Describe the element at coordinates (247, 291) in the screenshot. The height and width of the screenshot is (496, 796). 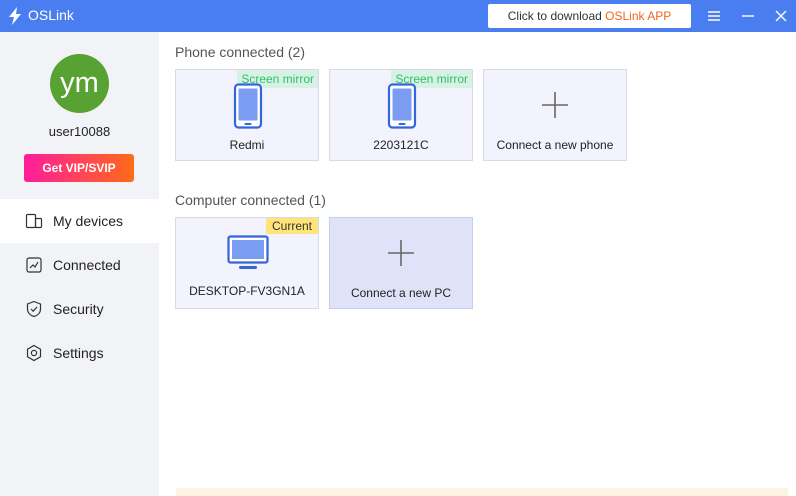
I see `device-name: DESKTOP-FV3GN1A` at that location.